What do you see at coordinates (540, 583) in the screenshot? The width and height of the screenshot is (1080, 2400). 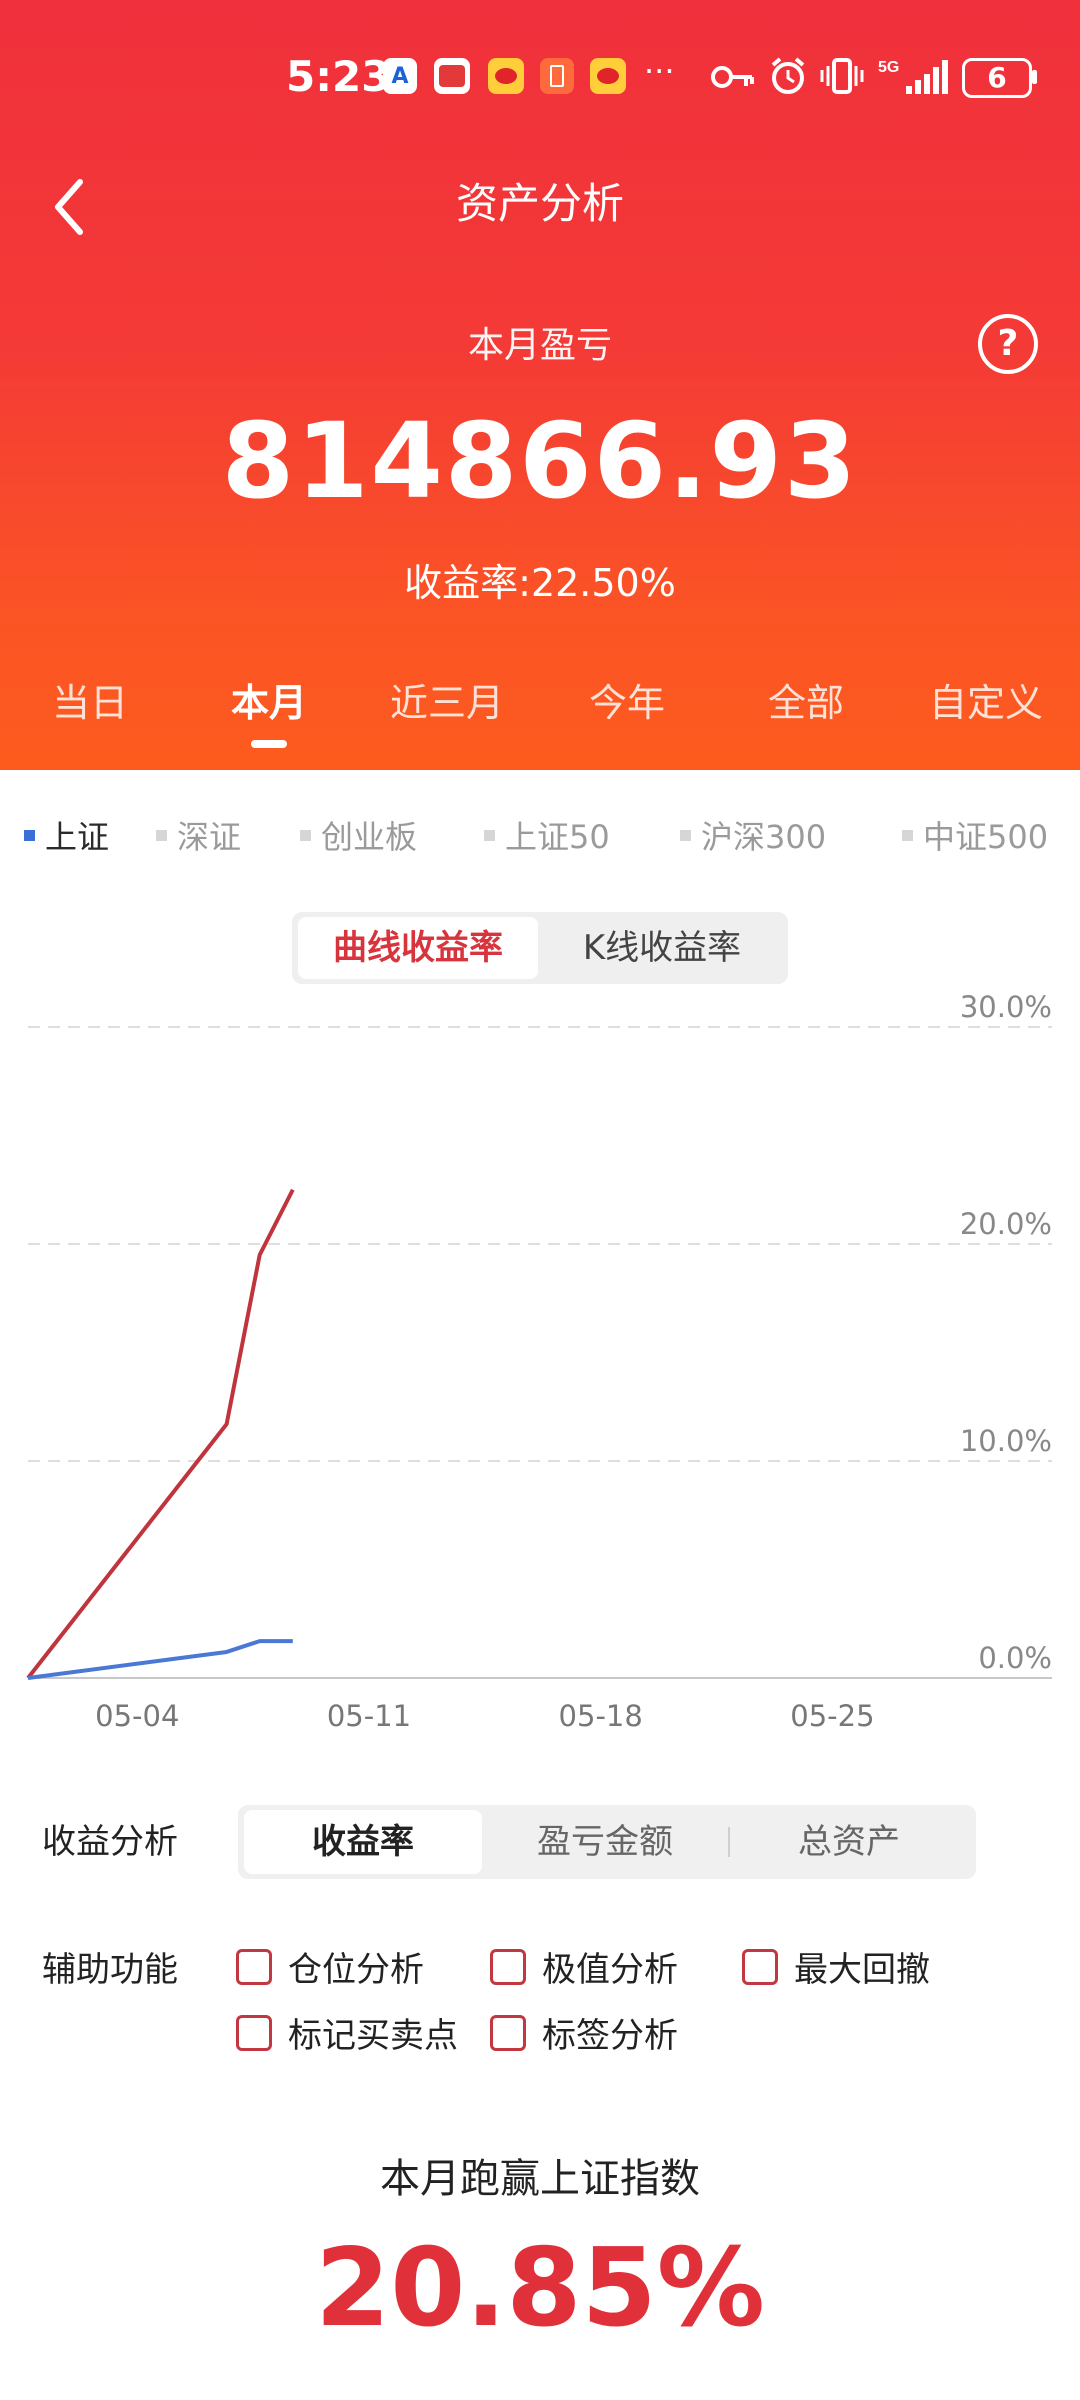 I see `return-rate: 收益率:22.50%` at bounding box center [540, 583].